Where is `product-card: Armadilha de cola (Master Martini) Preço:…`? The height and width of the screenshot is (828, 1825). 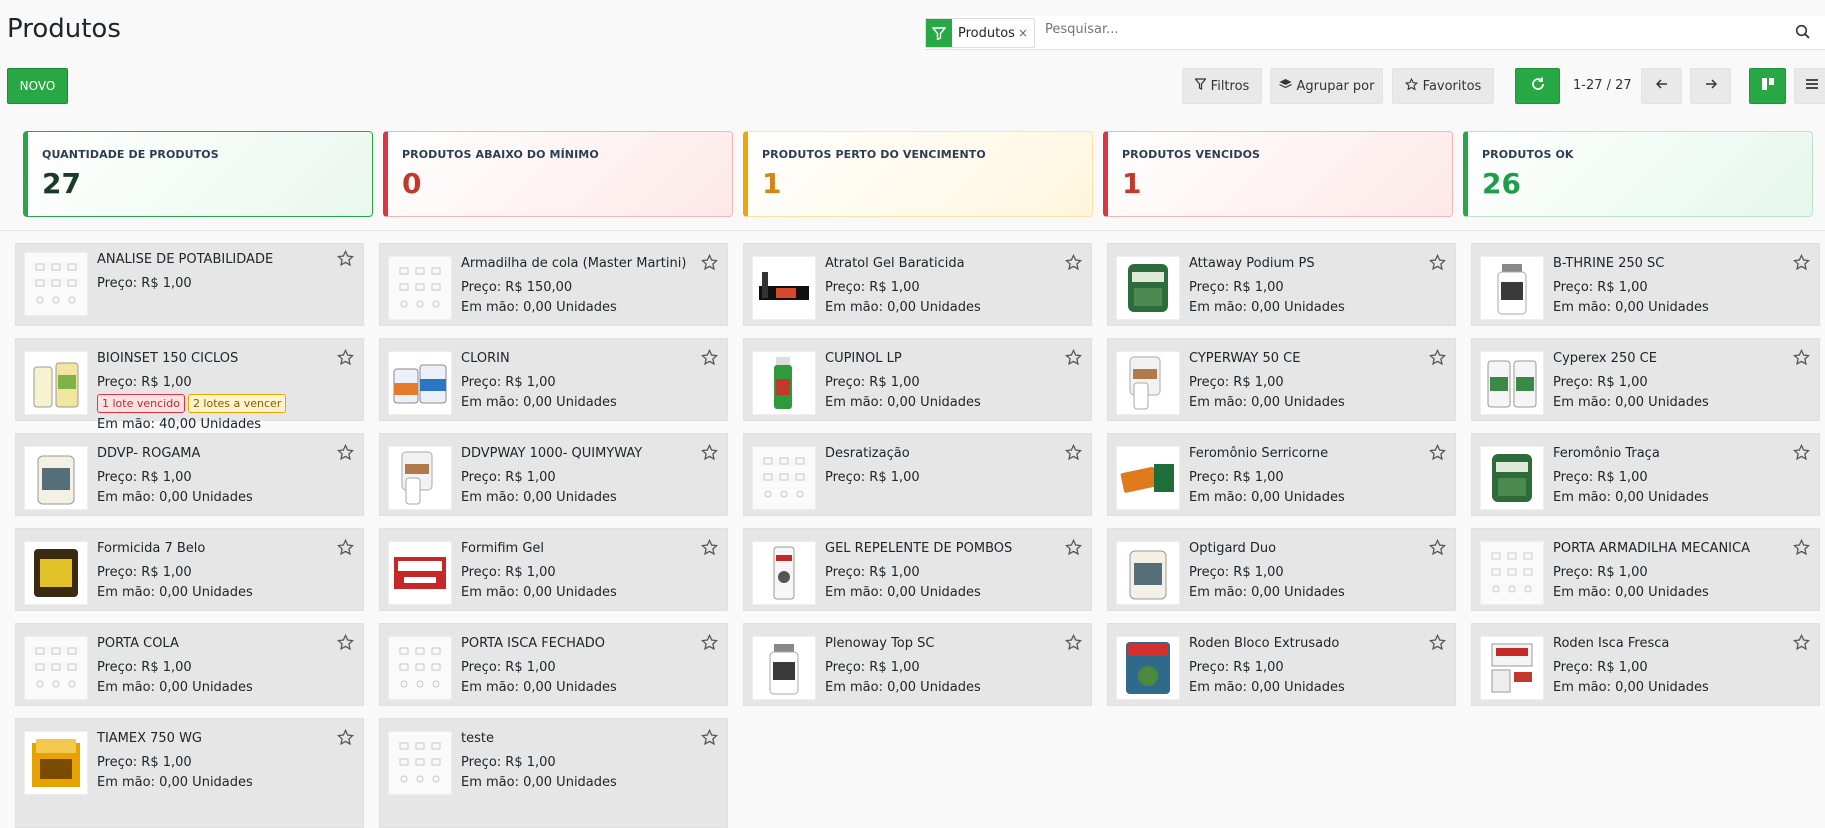 product-card: Armadilha de cola (Master Martini) Preço:… is located at coordinates (553, 284).